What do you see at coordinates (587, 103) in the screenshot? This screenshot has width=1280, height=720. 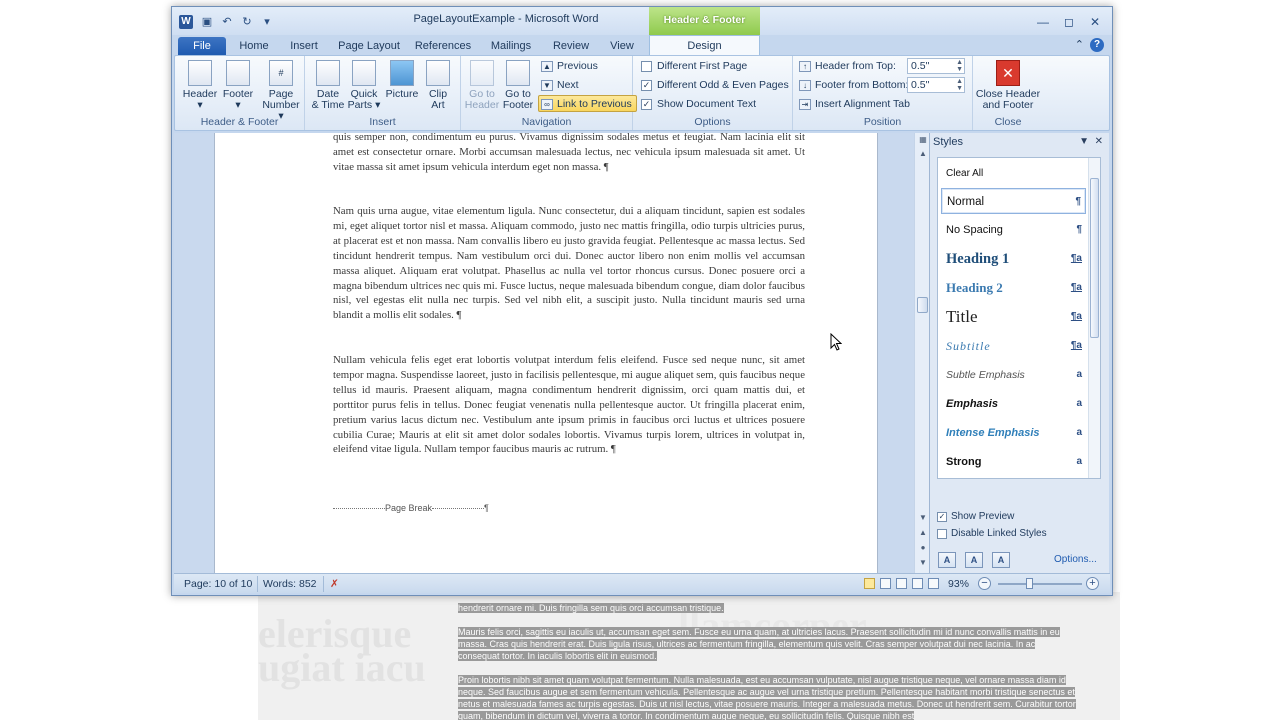 I see `link-to-previous-button: ∞ Link to Previous` at bounding box center [587, 103].